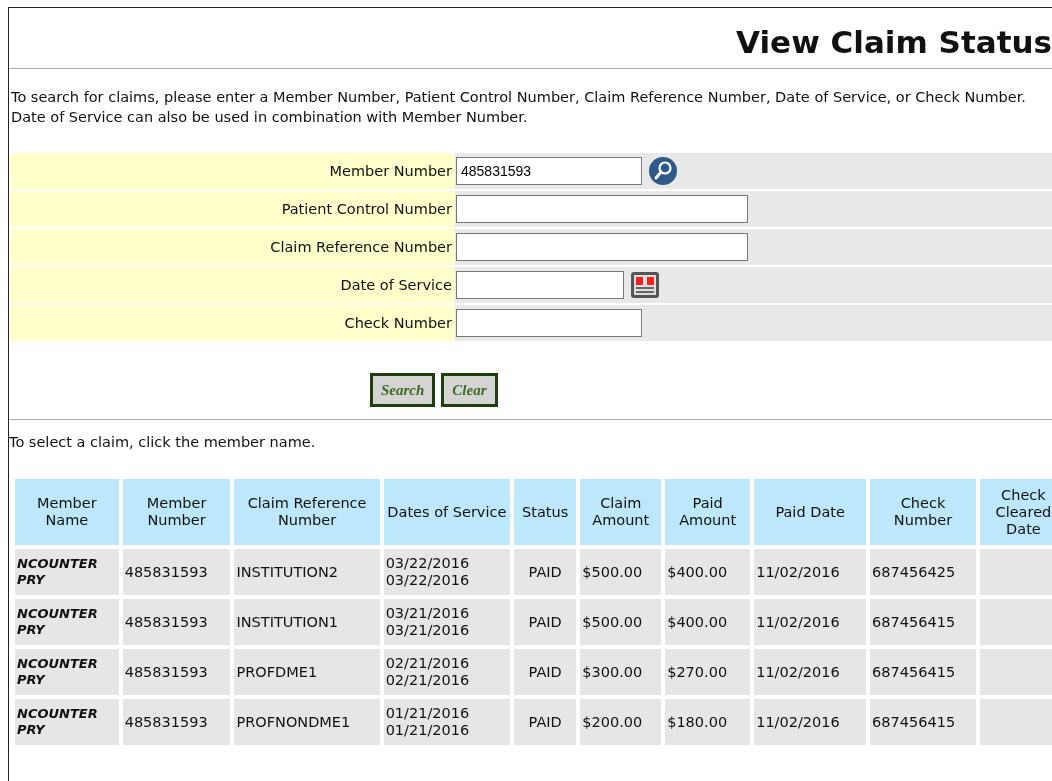  I want to click on column-header: Claim Amount, so click(621, 512).